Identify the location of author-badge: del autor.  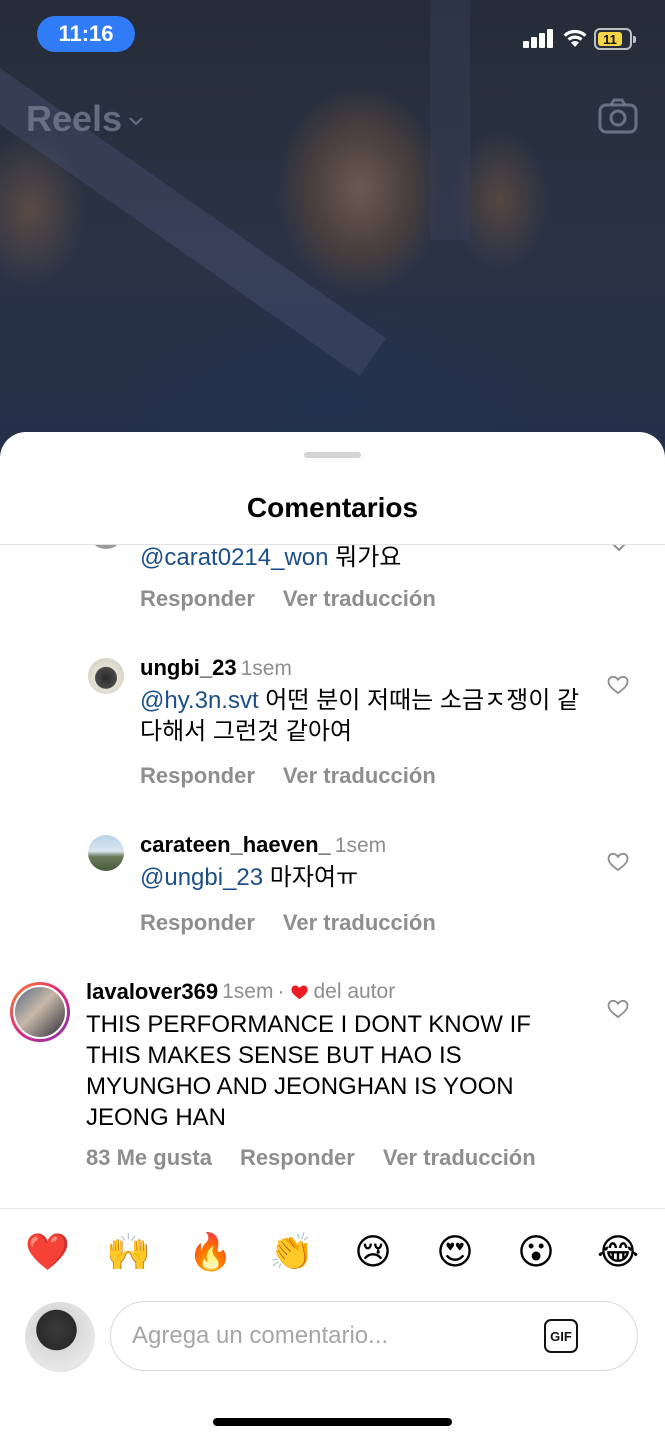
(354, 991).